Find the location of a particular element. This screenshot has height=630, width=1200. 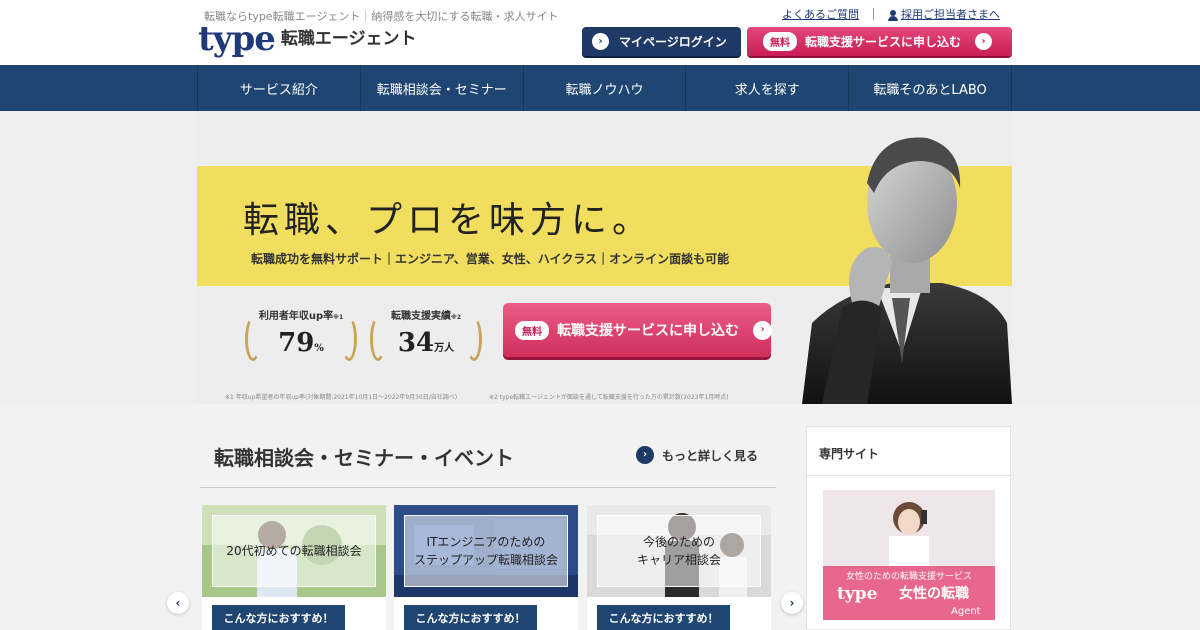

nav-item-labo: 転職そのあとLABO is located at coordinates (930, 88).